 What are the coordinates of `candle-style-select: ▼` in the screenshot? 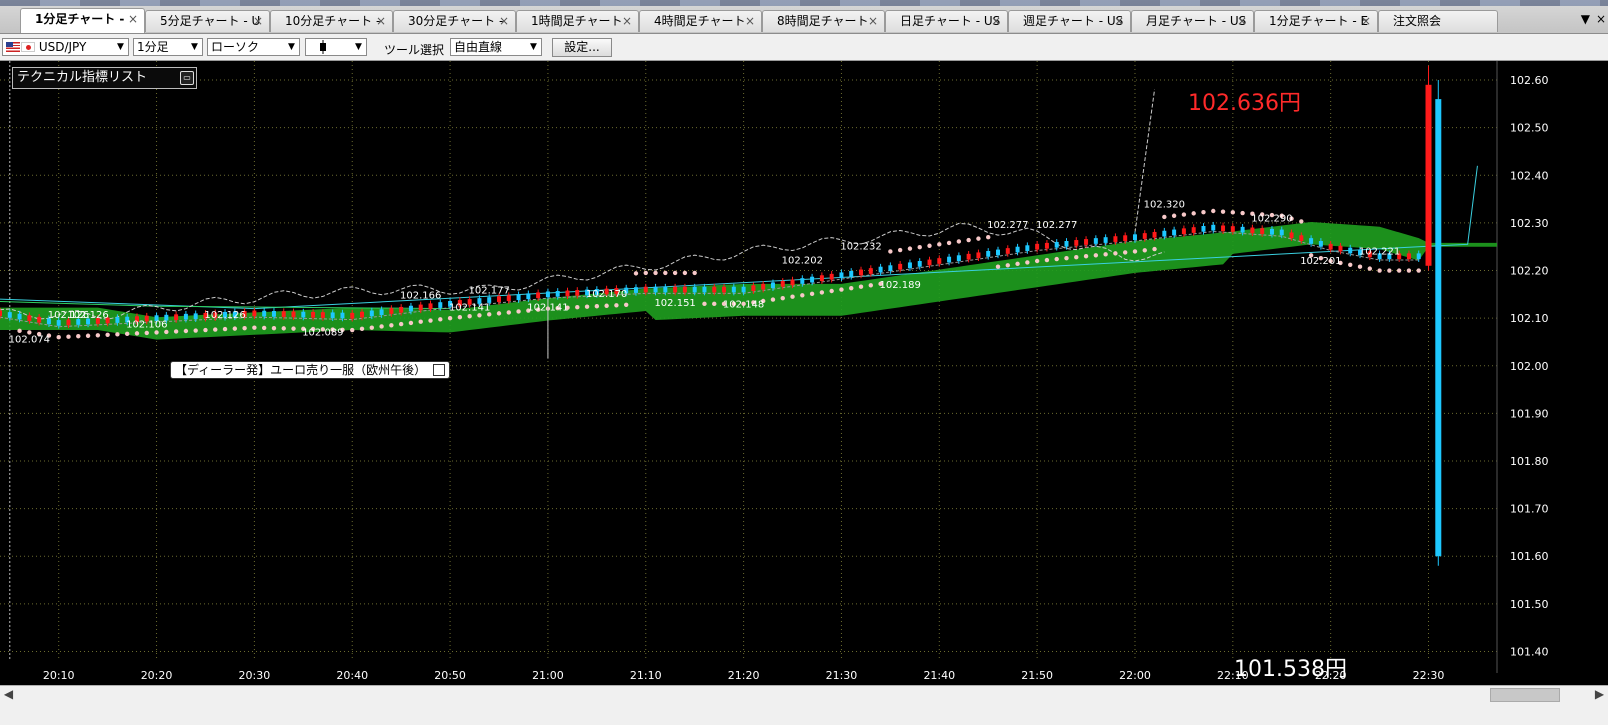 It's located at (336, 47).